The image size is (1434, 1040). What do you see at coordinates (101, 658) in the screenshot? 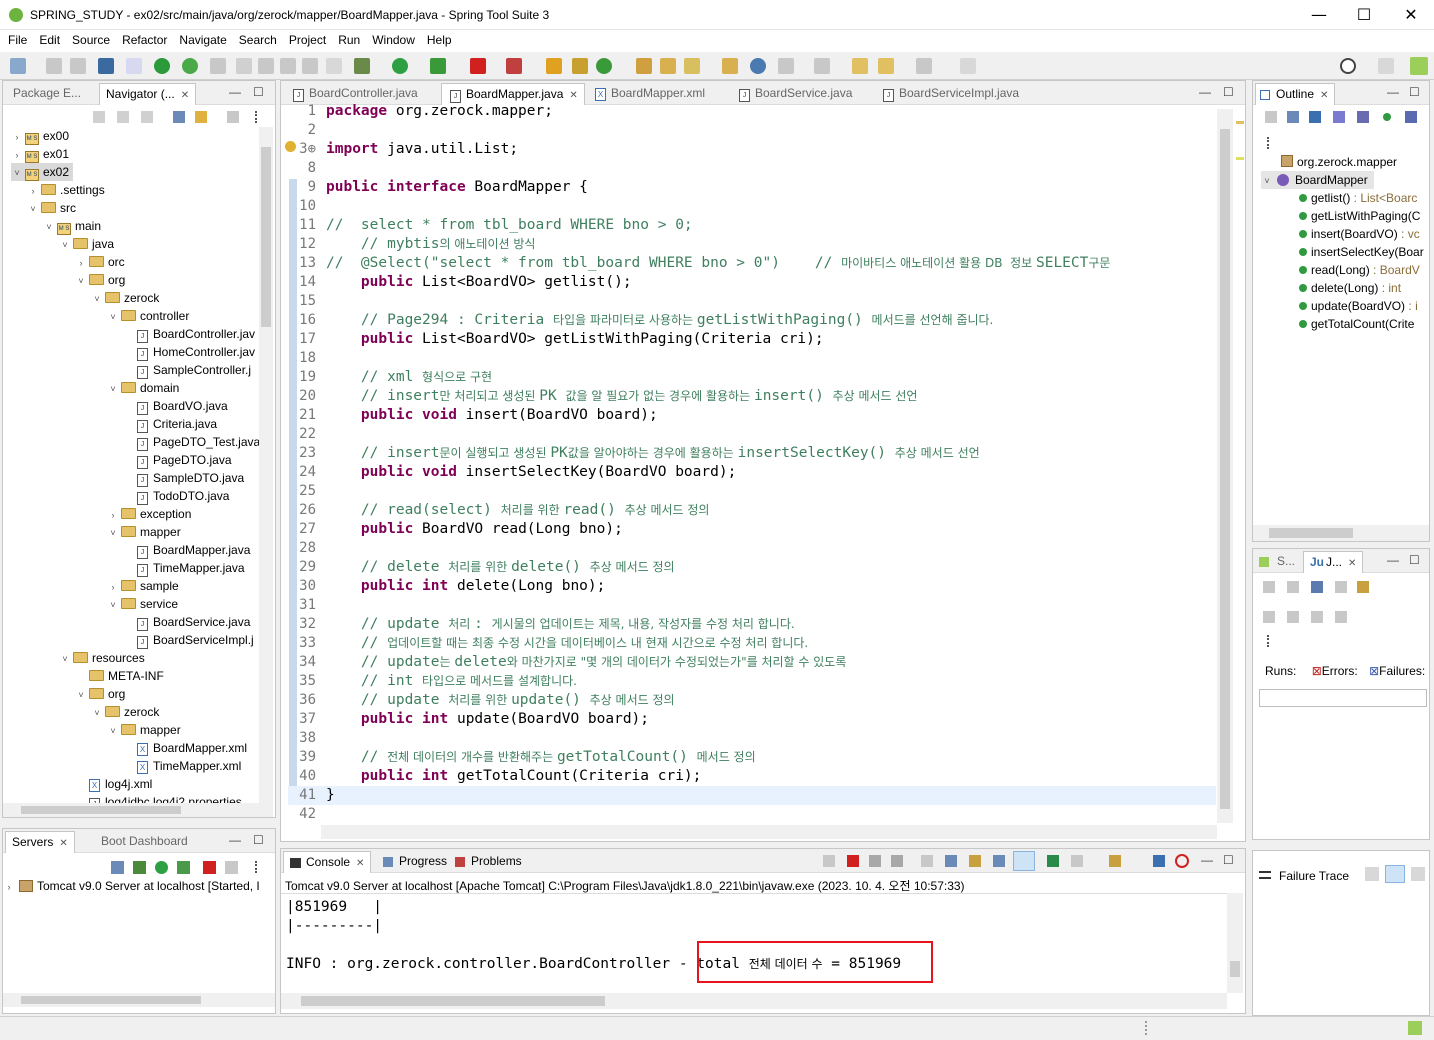
I see `tree-item: ˅ resources` at bounding box center [101, 658].